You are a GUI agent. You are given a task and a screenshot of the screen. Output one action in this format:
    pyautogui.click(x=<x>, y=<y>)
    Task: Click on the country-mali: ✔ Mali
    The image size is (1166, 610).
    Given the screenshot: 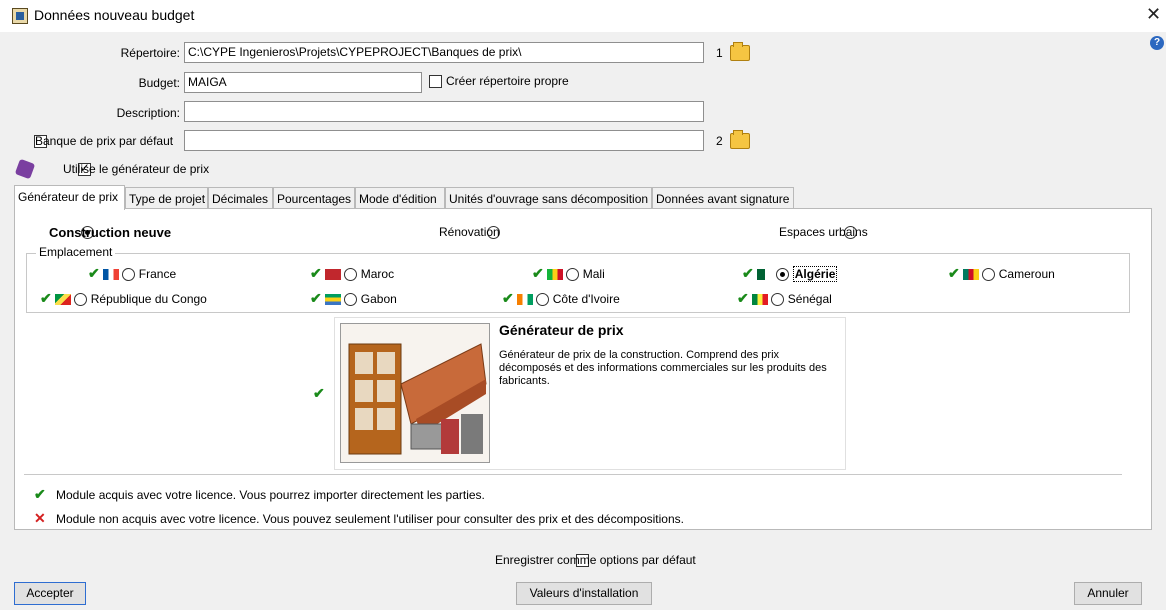 What is the action you would take?
    pyautogui.click(x=568, y=273)
    